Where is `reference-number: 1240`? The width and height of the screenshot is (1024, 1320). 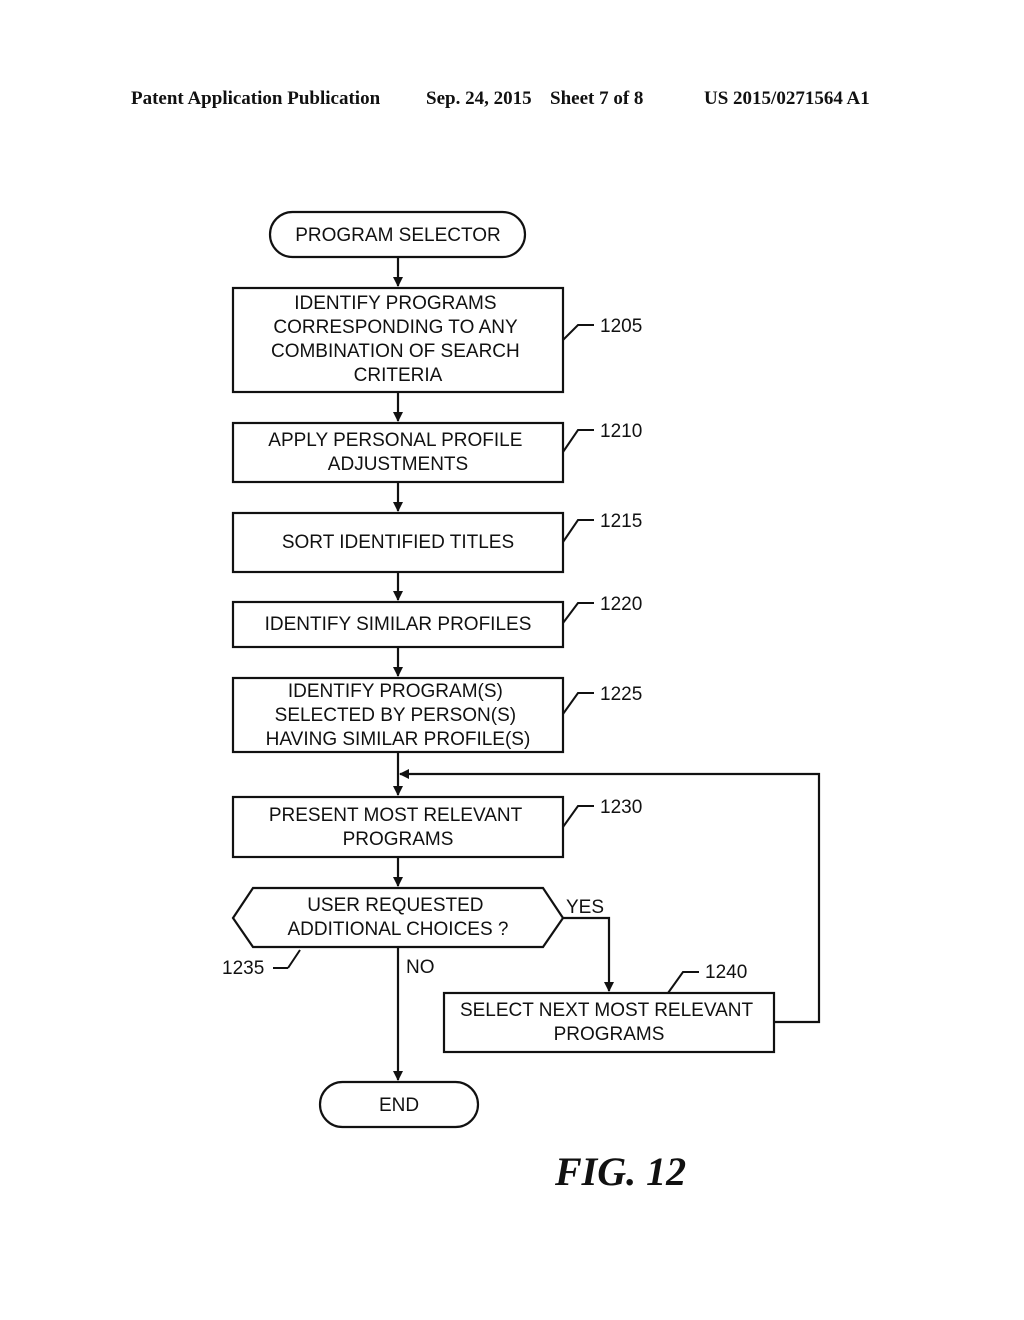 reference-number: 1240 is located at coordinates (726, 972).